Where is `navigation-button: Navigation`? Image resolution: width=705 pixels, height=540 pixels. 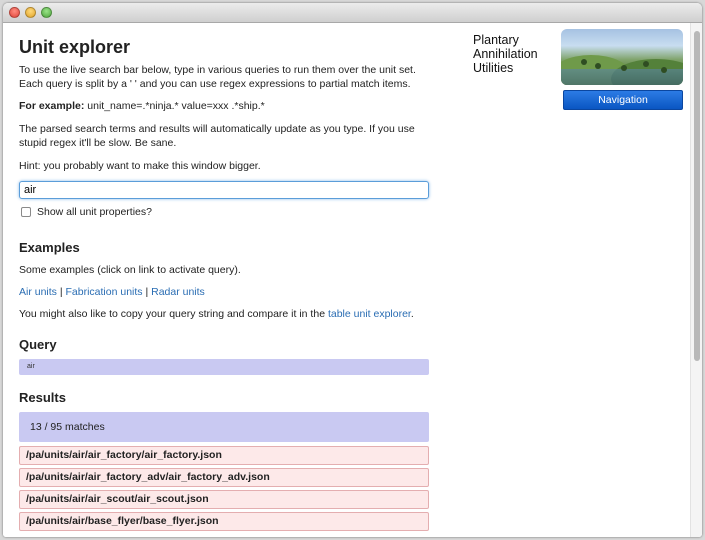 navigation-button: Navigation is located at coordinates (623, 100).